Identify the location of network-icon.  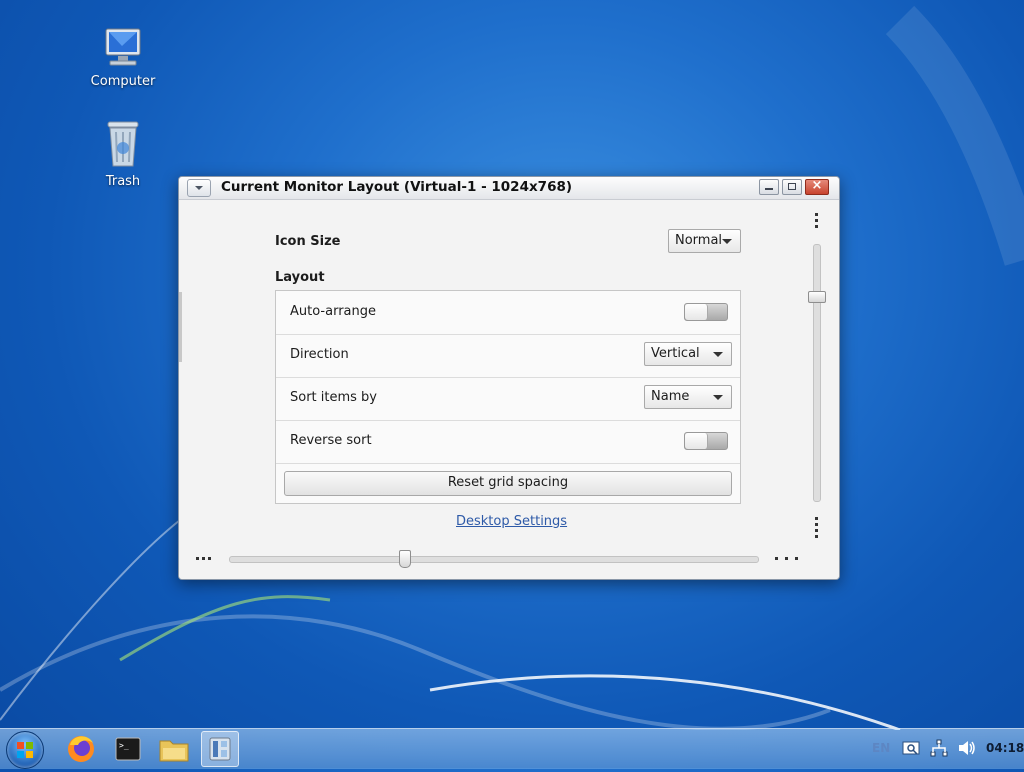
(939, 748).